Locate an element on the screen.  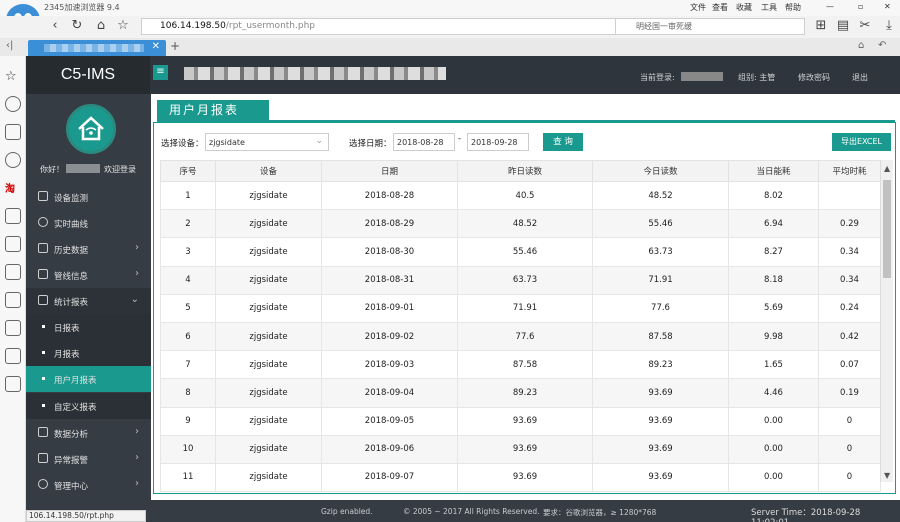
browser-title-bar: 2345加速浏览器 9.4 文件 查看 收藏 工具 帮助 — ▫ ✕ is located at coordinates (450, 8).